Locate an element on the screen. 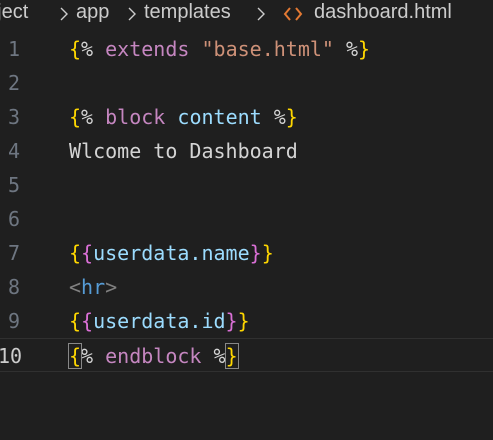  line-number: 7 is located at coordinates (13, 253).